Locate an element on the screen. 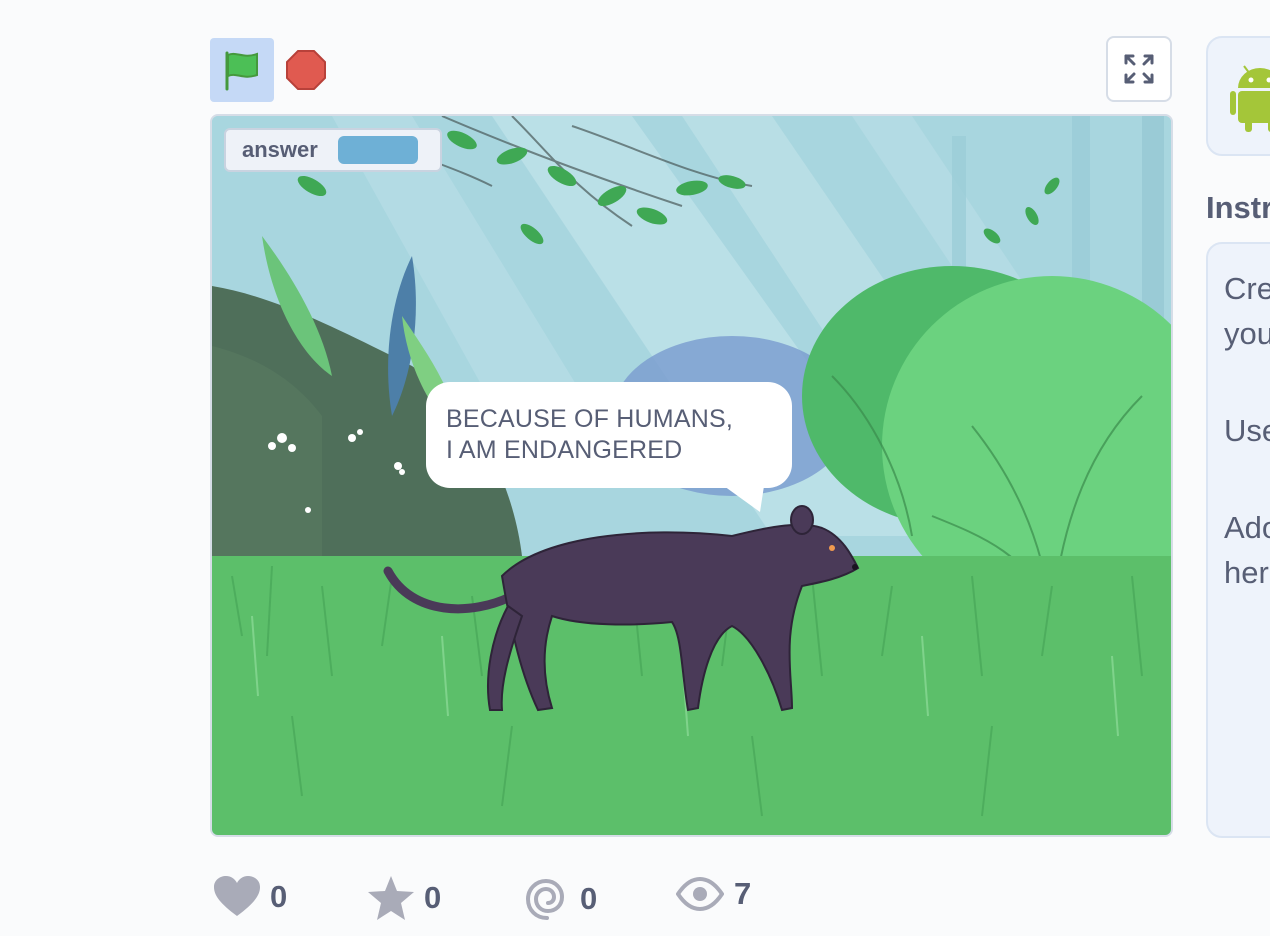 The height and width of the screenshot is (936, 1270). favorite-count: 0 is located at coordinates (432, 898).